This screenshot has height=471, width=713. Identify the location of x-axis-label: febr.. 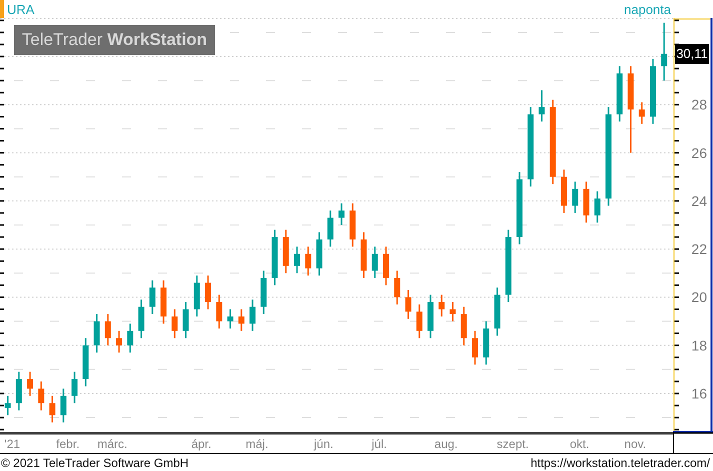
(68, 444).